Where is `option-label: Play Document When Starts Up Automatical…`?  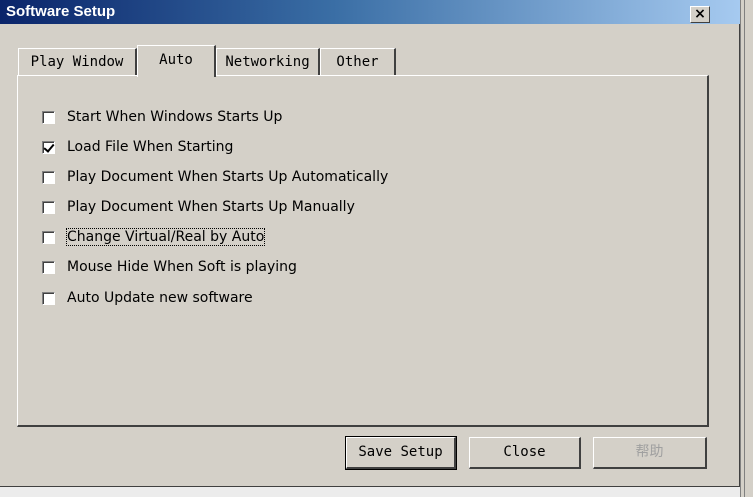 option-label: Play Document When Starts Up Automatical… is located at coordinates (228, 177).